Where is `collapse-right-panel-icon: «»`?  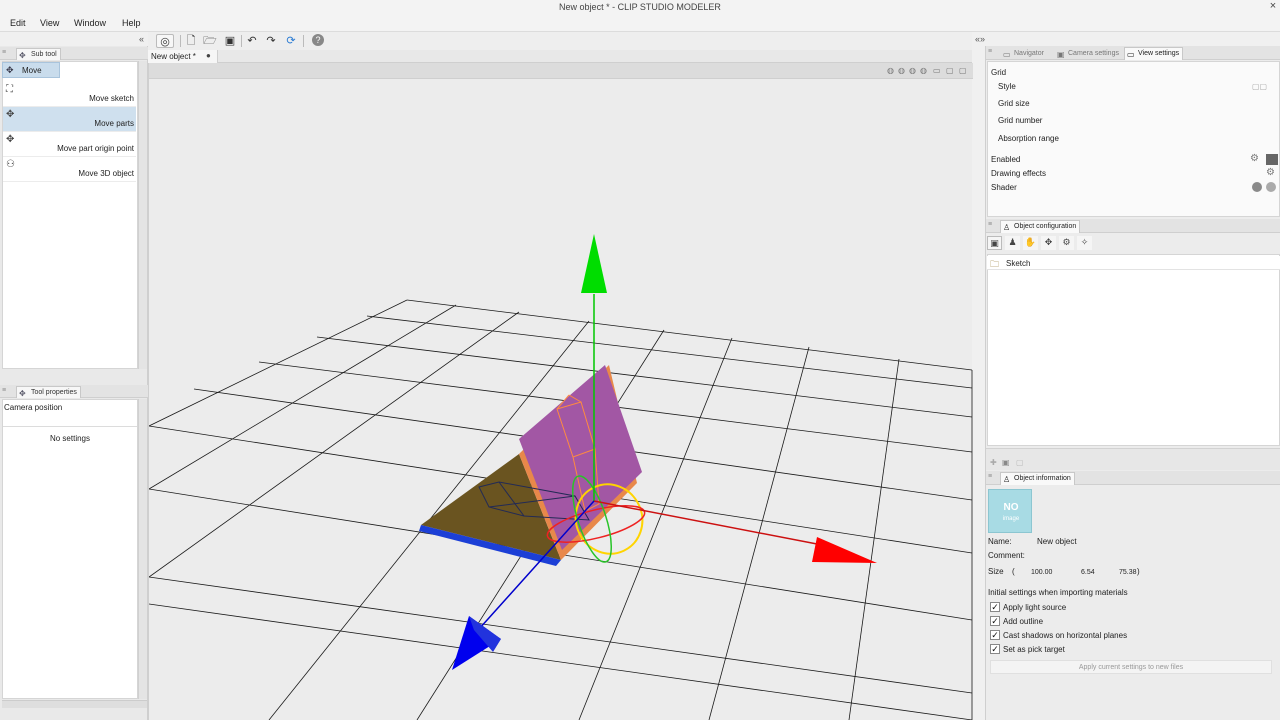 collapse-right-panel-icon: «» is located at coordinates (980, 39).